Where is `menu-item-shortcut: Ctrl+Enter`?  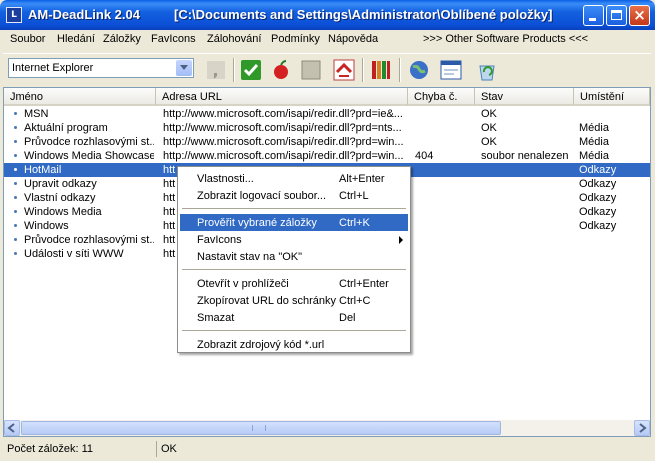 menu-item-shortcut: Ctrl+Enter is located at coordinates (364, 284).